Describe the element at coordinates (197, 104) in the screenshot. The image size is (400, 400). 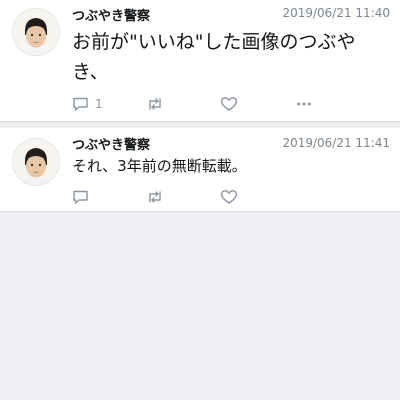
I see `tweet-actions: 1` at that location.